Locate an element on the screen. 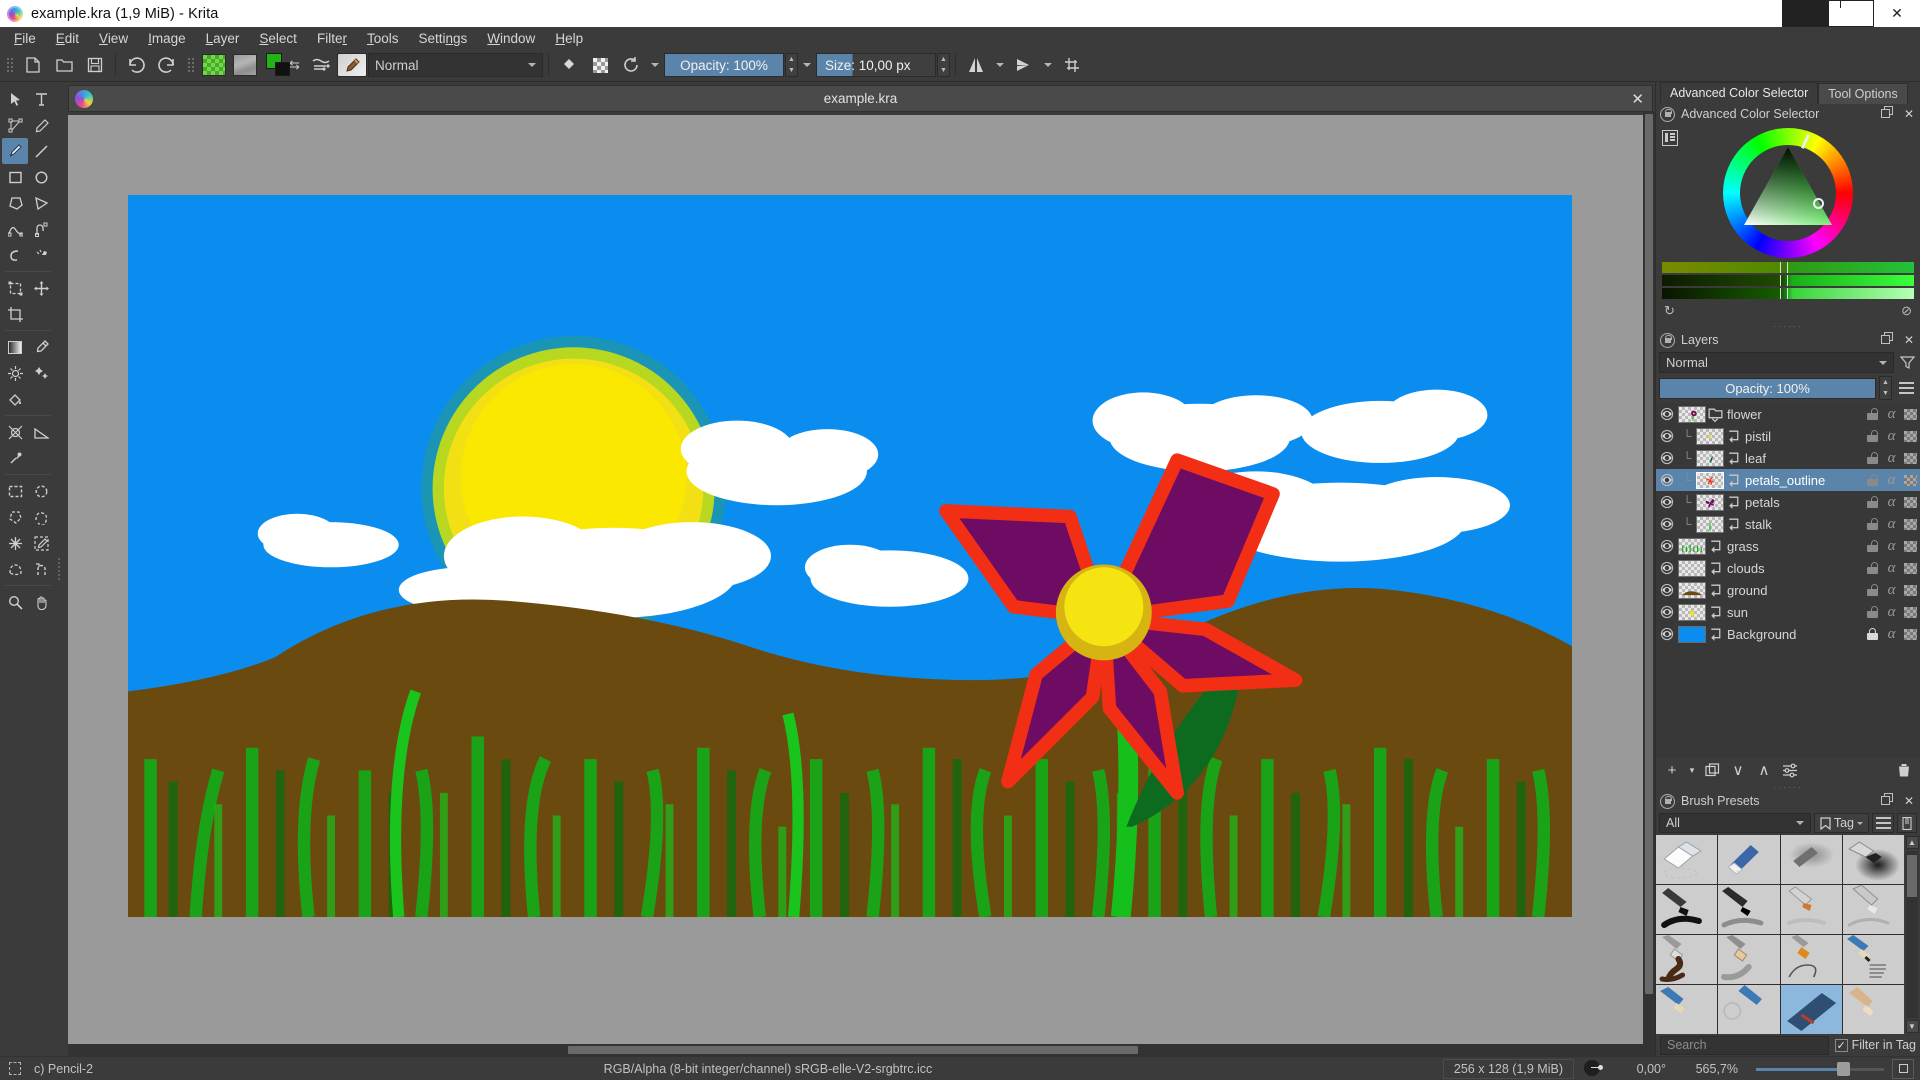 The width and height of the screenshot is (1920, 1080). float-dock-icon is located at coordinates (1887, 114).